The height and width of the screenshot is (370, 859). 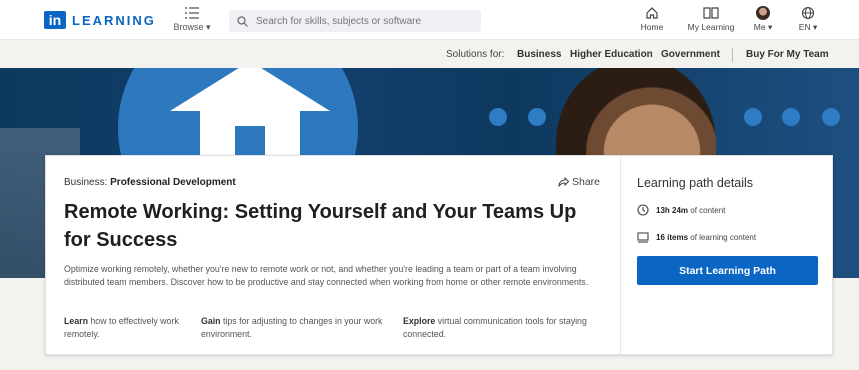 I want to click on duration-suffix: of content, so click(x=707, y=210).